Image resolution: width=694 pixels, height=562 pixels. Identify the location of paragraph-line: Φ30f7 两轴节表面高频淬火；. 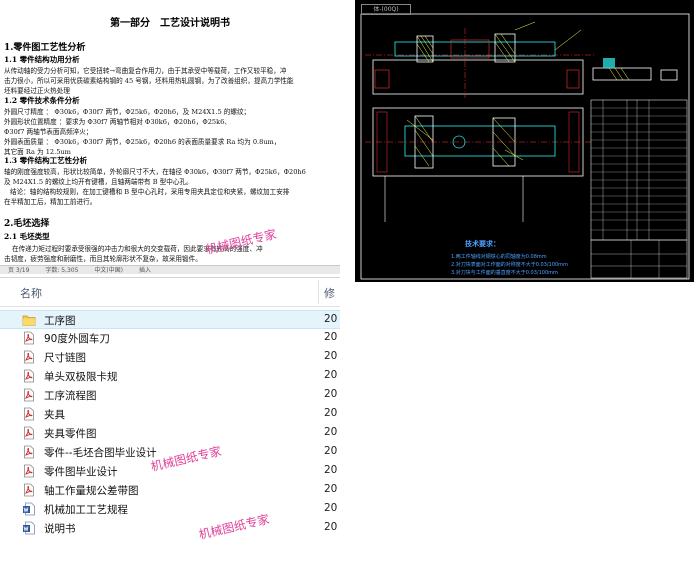
(48, 132).